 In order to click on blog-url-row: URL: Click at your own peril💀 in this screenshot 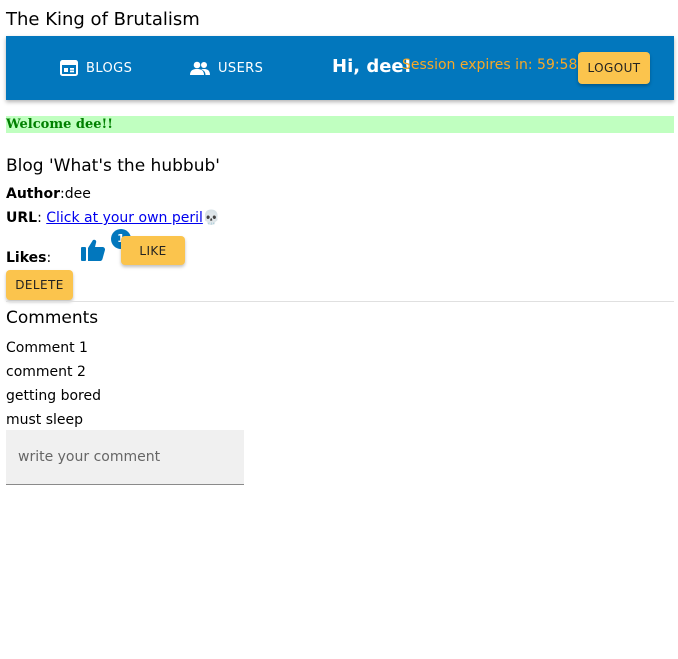, I will do `click(113, 218)`.